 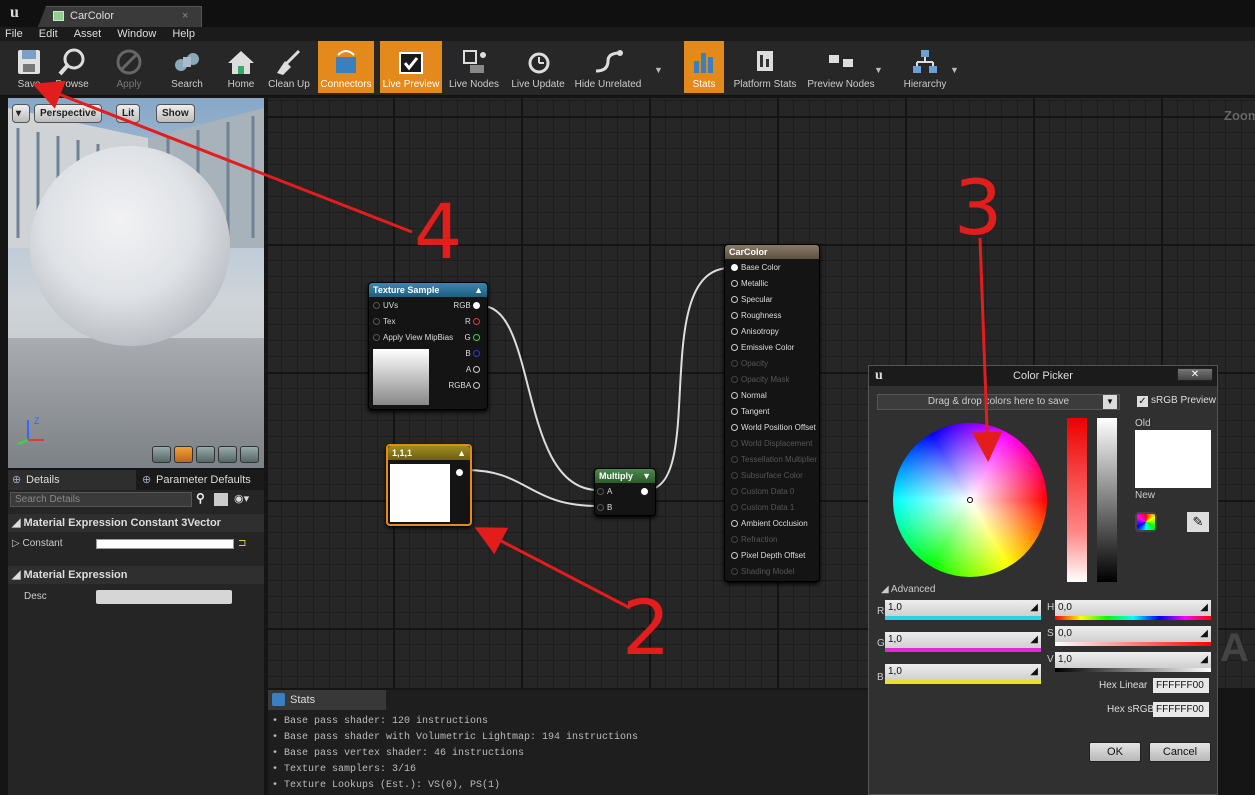 I want to click on material-pin: Roughness, so click(x=756, y=316).